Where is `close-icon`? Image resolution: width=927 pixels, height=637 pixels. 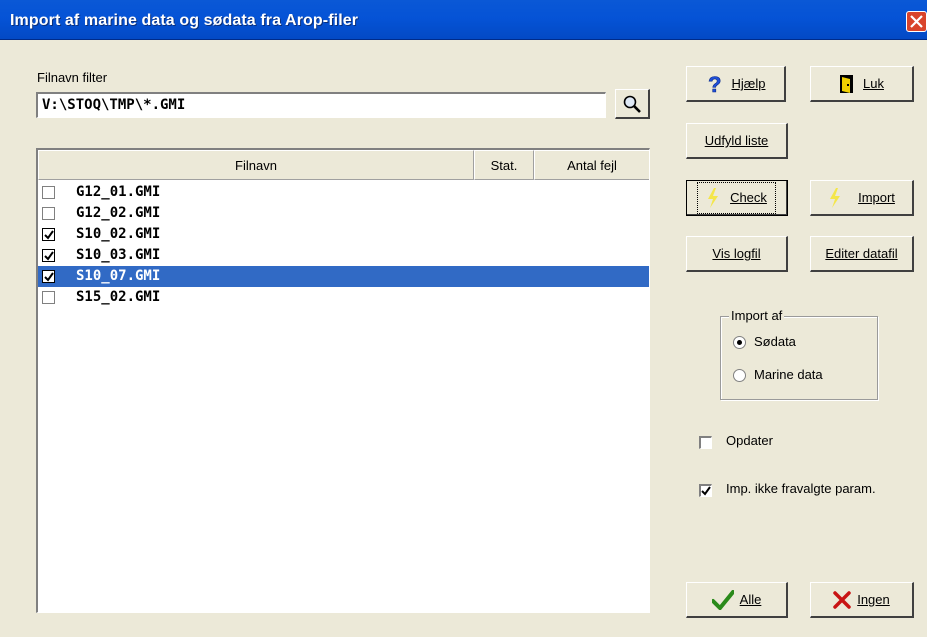
close-icon is located at coordinates (916, 21).